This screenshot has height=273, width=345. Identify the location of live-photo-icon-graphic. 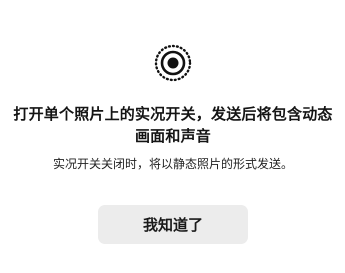
(173, 63).